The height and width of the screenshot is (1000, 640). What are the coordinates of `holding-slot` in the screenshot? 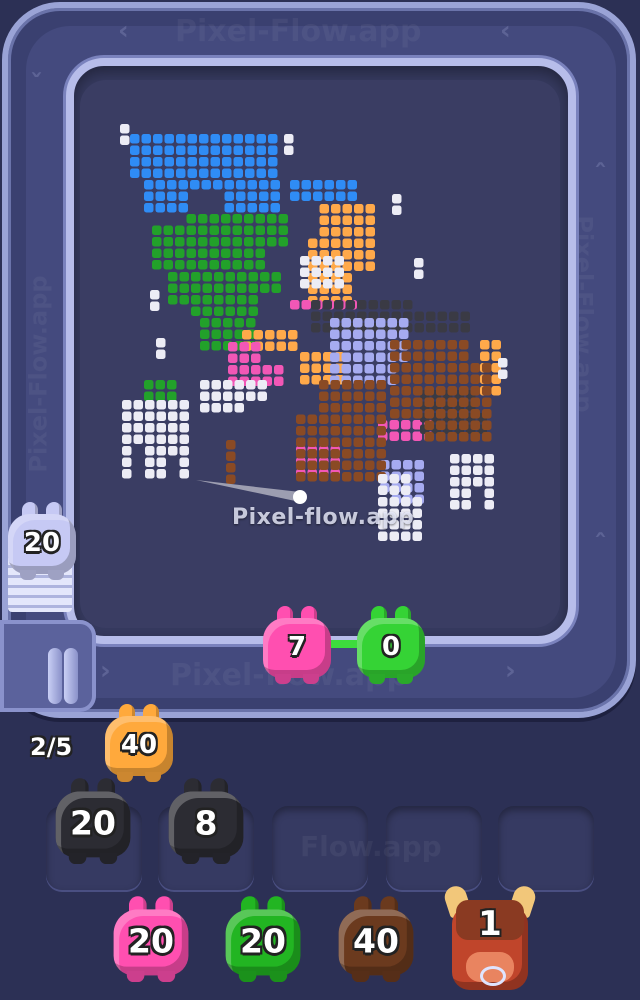 It's located at (546, 848).